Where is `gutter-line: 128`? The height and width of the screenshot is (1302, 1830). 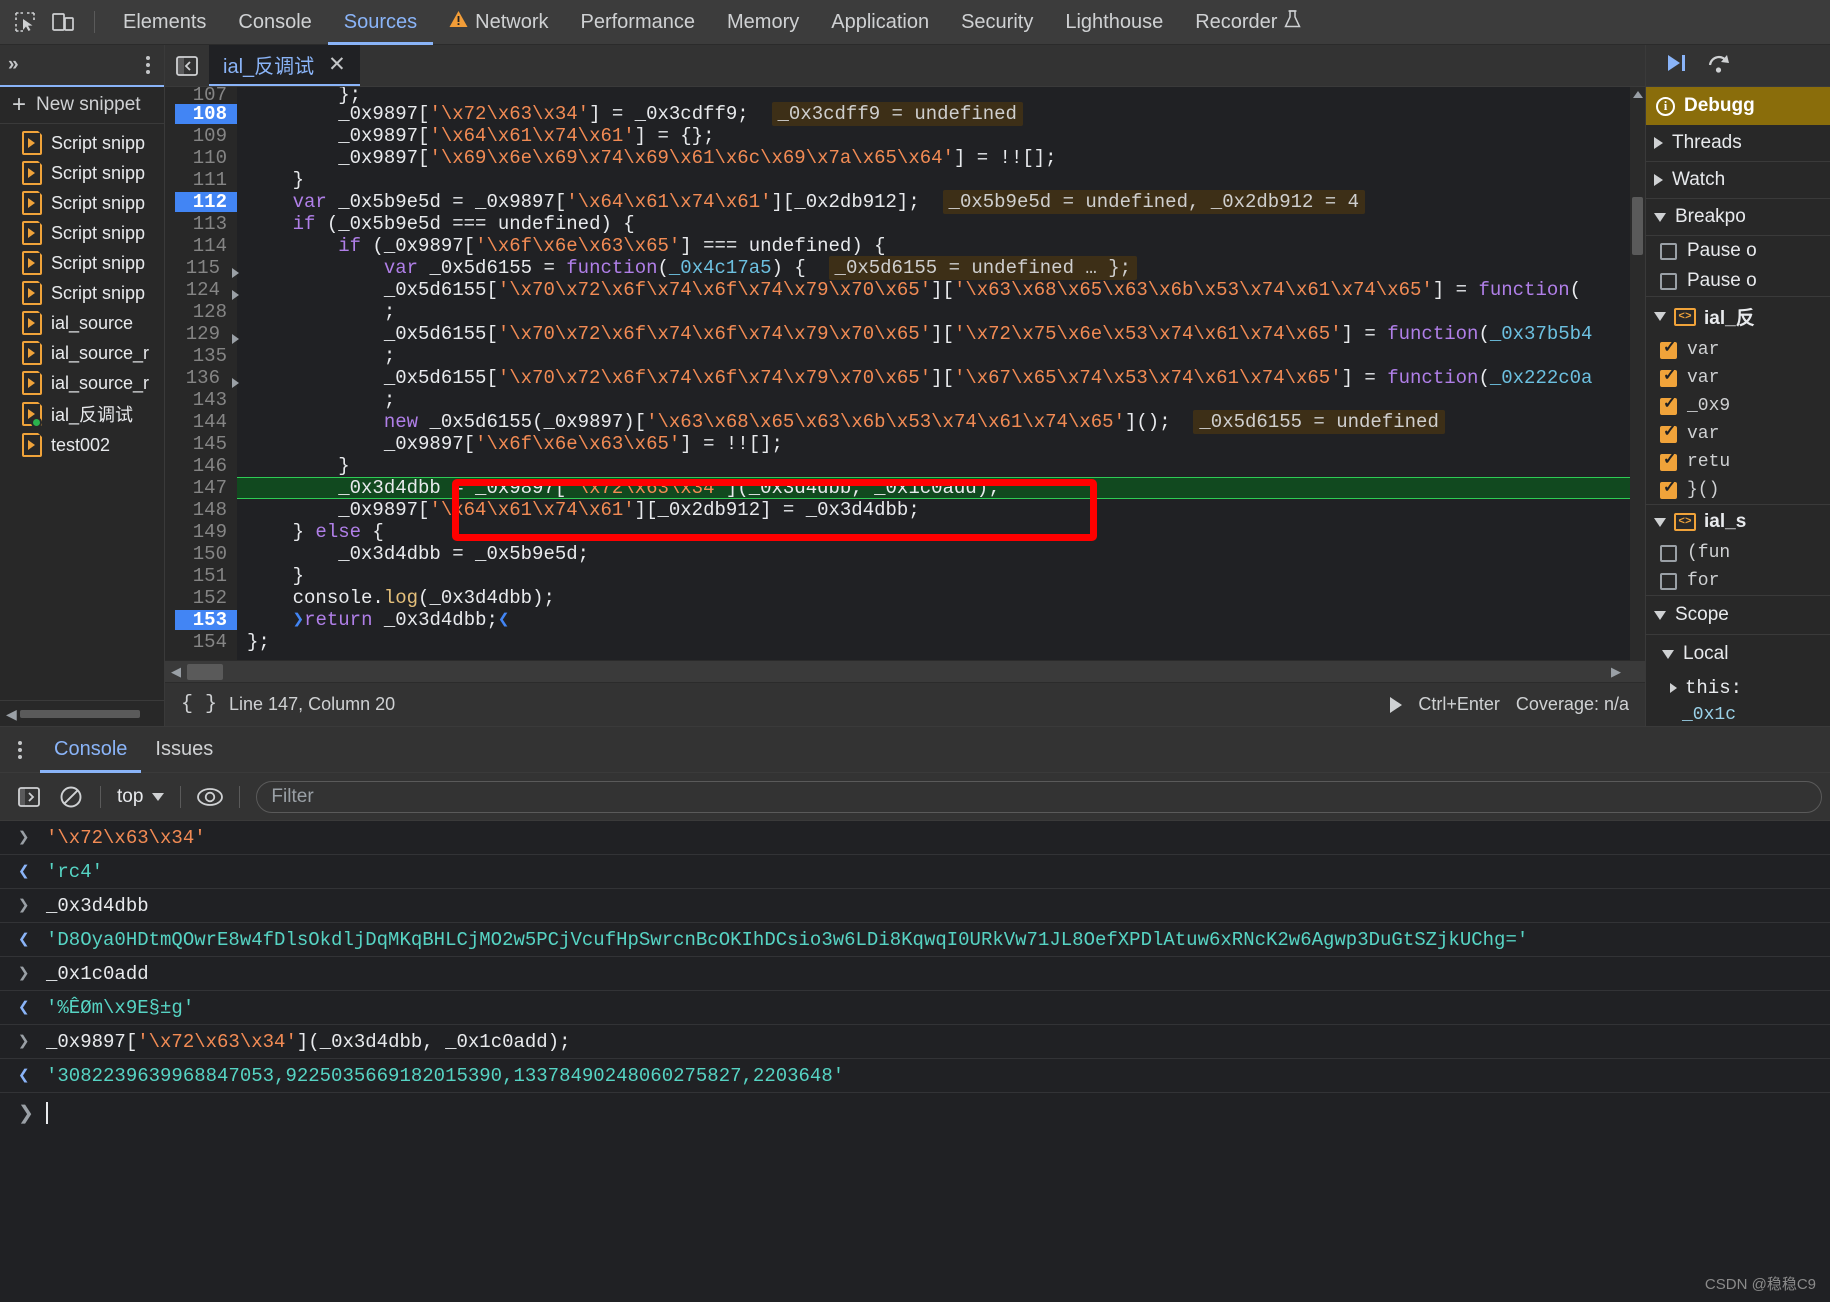
gutter-line: 128 is located at coordinates (201, 312).